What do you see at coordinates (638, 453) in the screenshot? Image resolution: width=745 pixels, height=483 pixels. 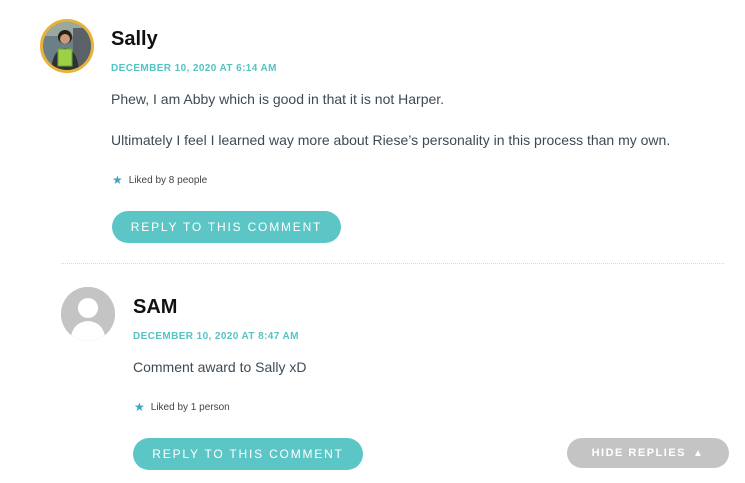 I see `hide-replies-label: HIDE REPLIES` at bounding box center [638, 453].